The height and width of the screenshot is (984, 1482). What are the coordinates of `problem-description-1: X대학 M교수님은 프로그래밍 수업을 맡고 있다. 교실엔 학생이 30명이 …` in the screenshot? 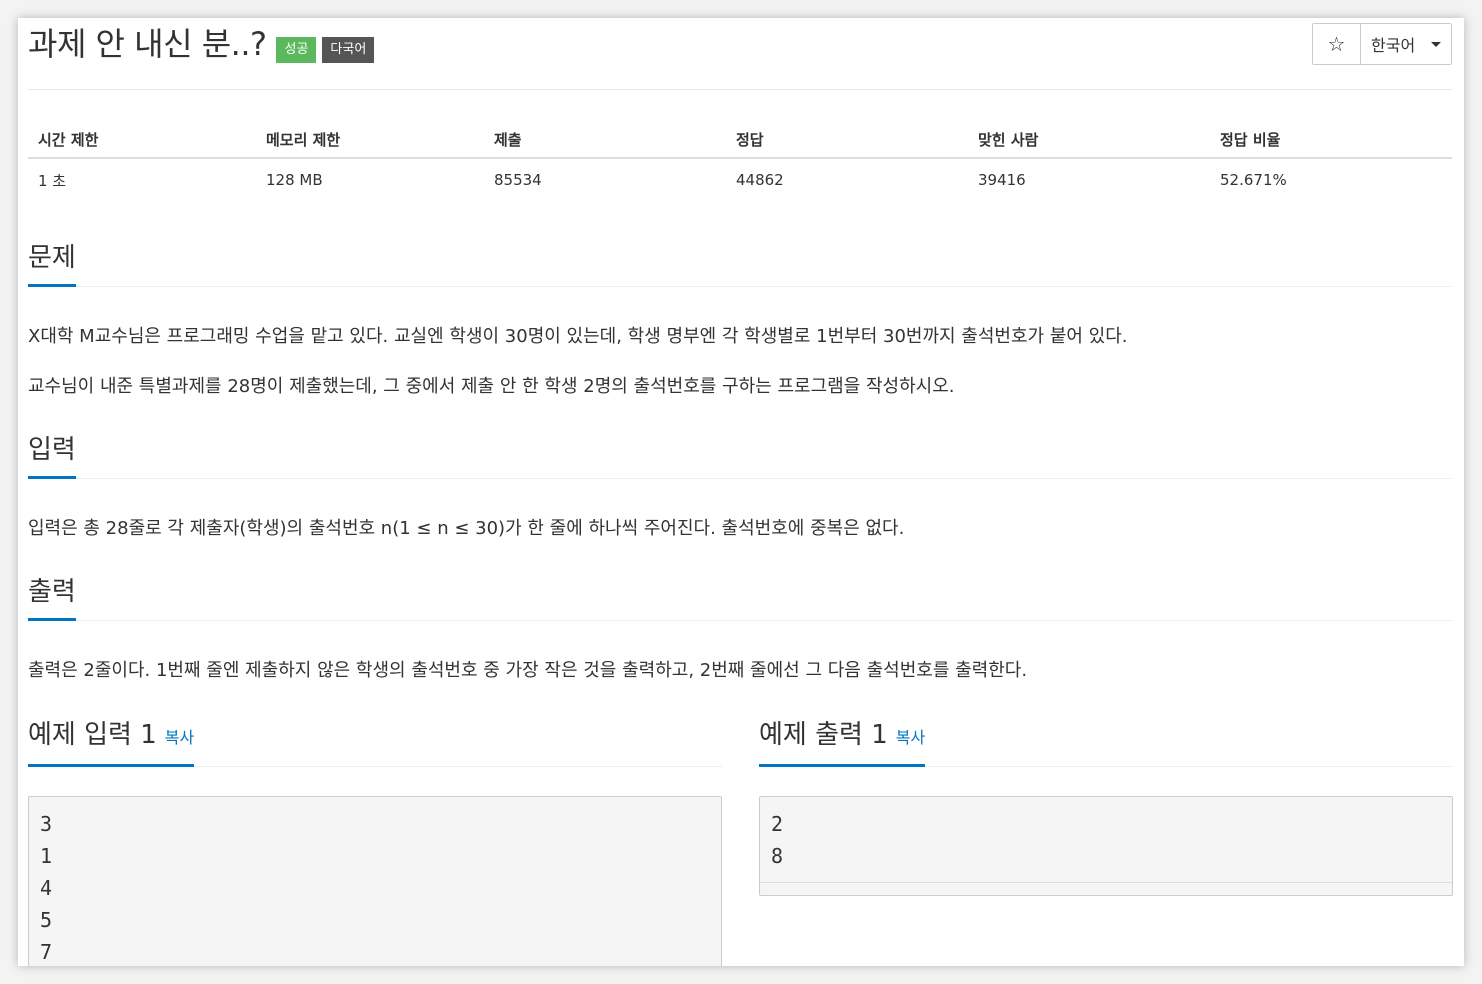 It's located at (578, 336).